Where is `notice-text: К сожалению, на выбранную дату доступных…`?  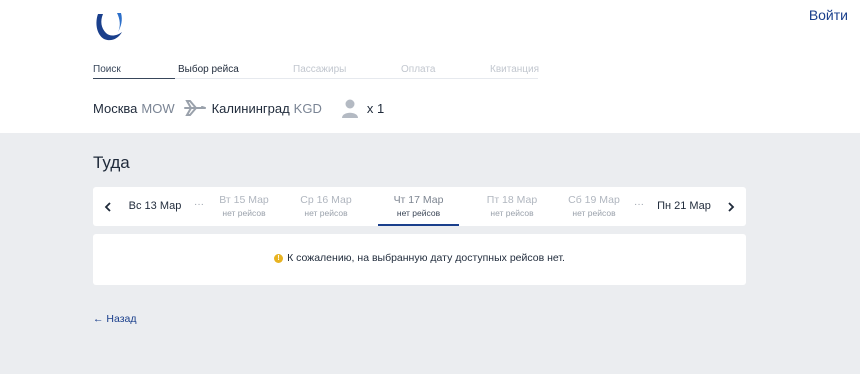 notice-text: К сожалению, на выбранную дату доступных… is located at coordinates (426, 258).